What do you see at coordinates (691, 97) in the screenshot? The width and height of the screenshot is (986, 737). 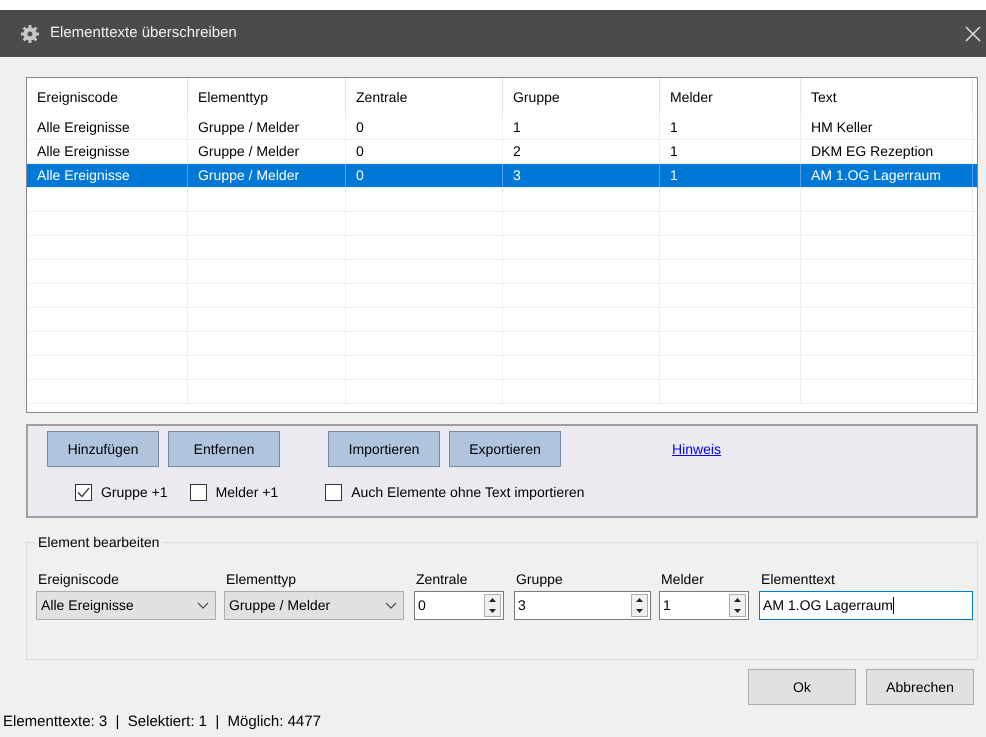 I see `column-header: Melder` at bounding box center [691, 97].